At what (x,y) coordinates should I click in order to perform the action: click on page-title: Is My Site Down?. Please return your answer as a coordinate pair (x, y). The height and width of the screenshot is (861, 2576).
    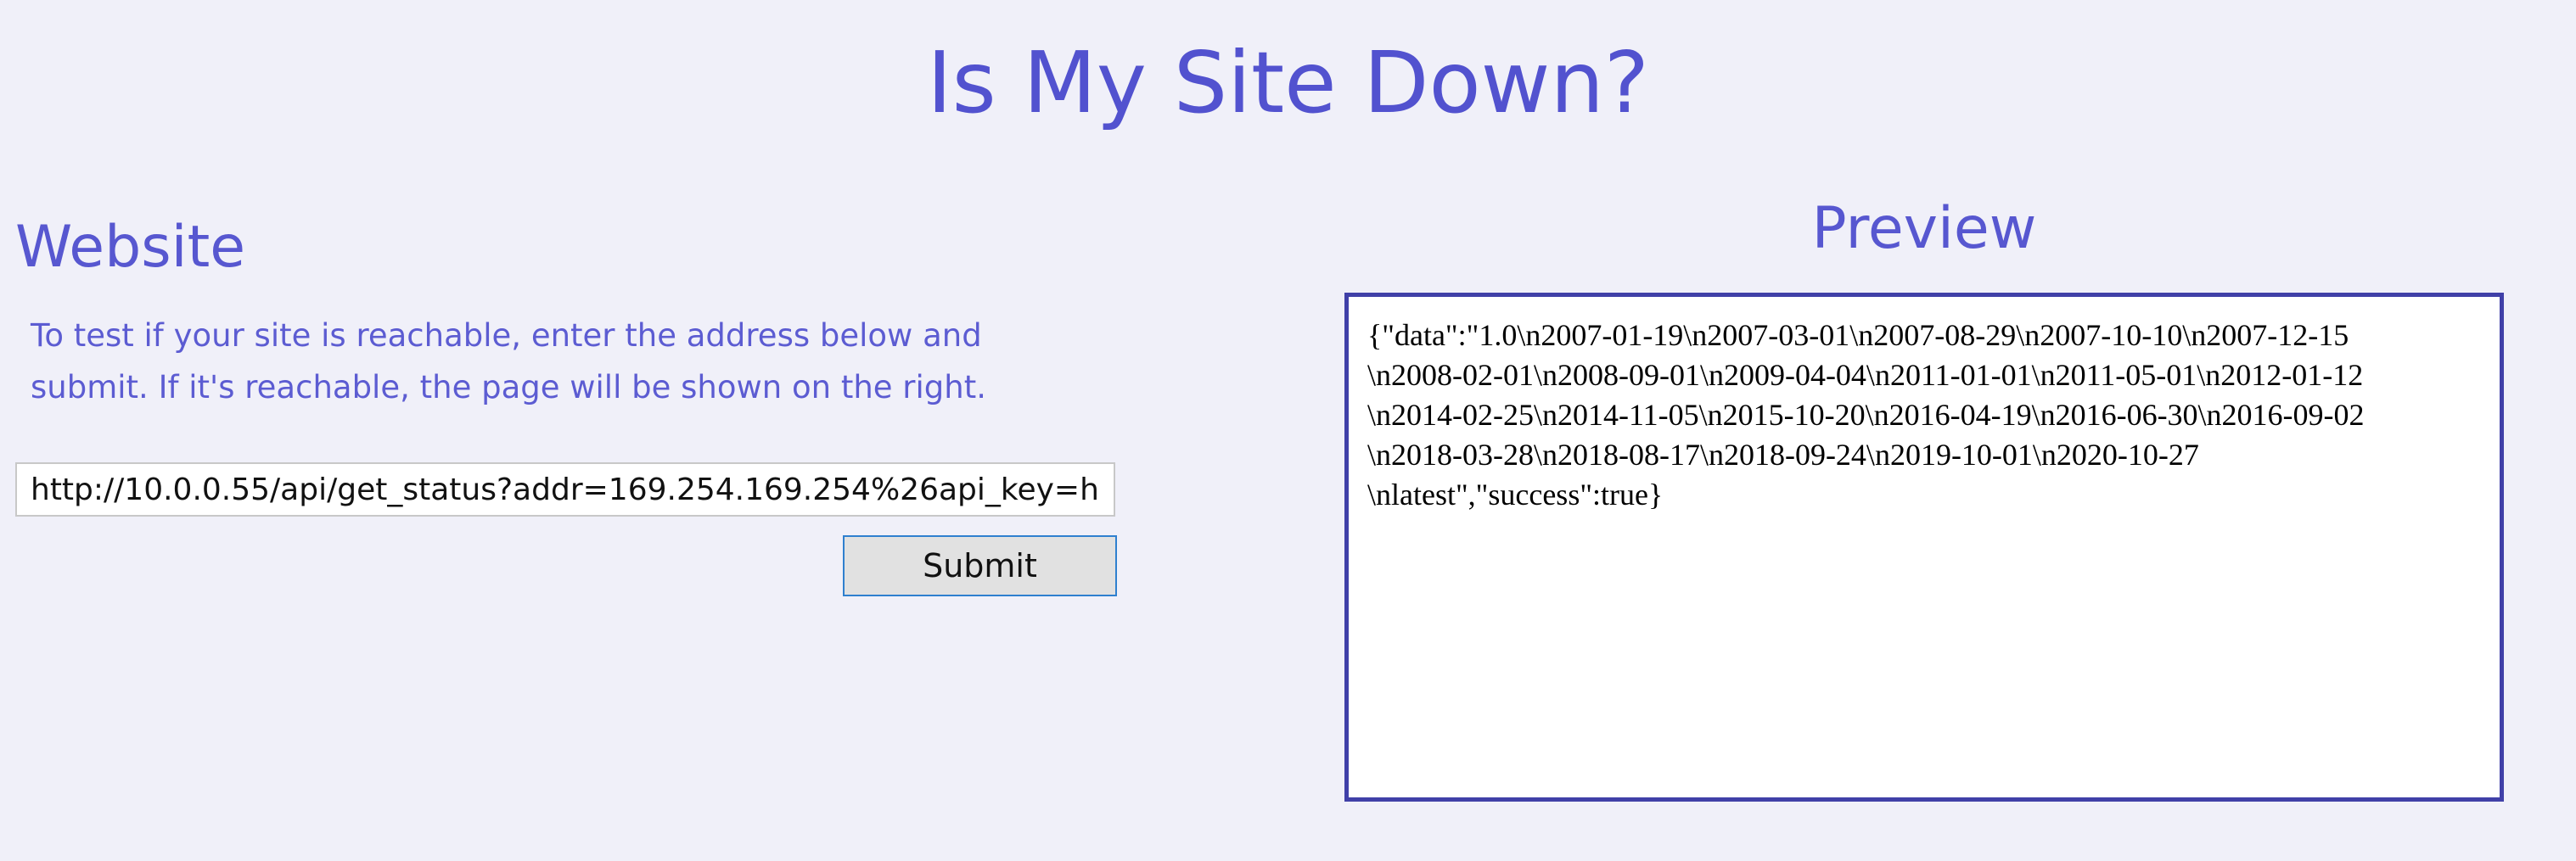
    Looking at the image, I should click on (1288, 83).